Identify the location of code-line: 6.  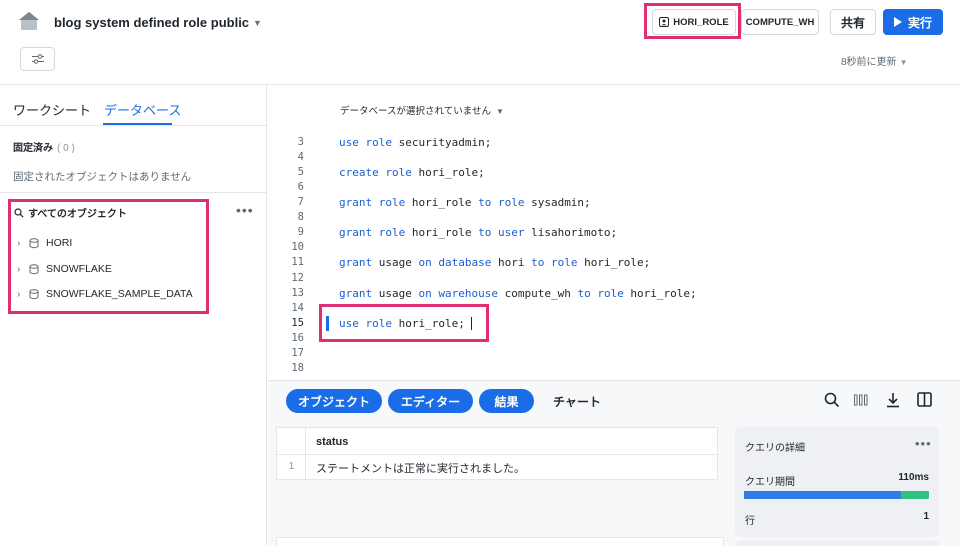
(614, 188).